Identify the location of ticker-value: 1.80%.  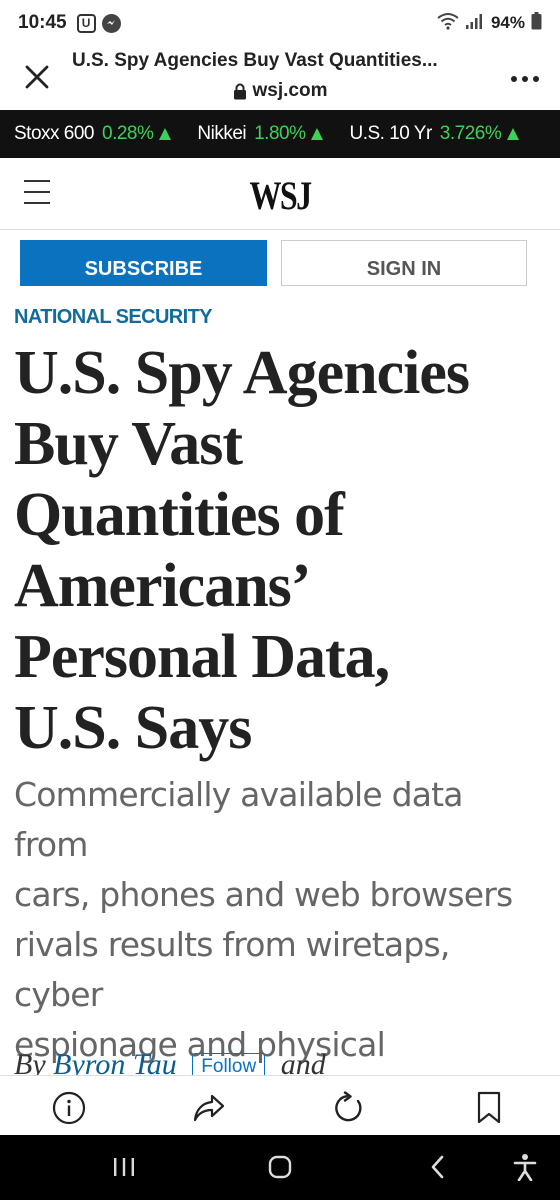
(280, 133).